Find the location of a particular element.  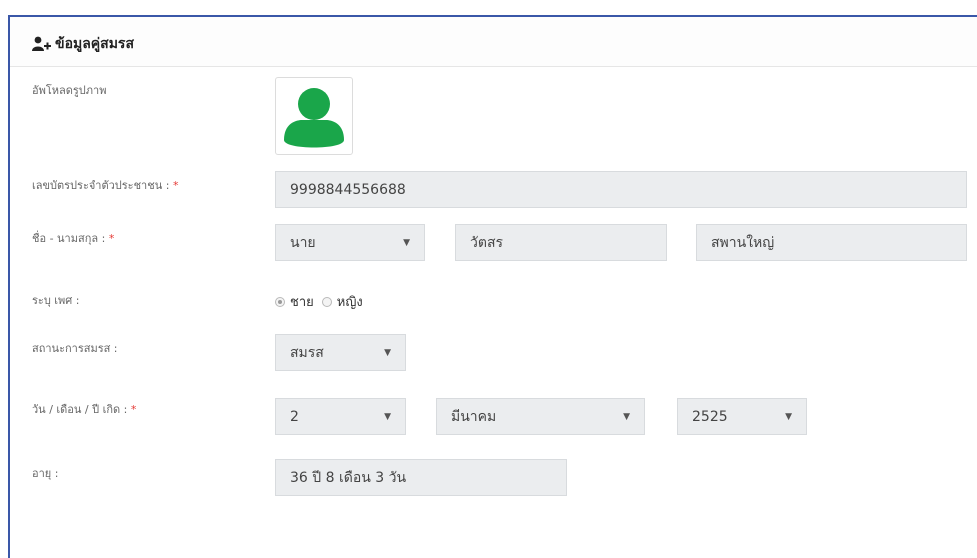

citizen-id-value: 9998844556688 is located at coordinates (348, 189).